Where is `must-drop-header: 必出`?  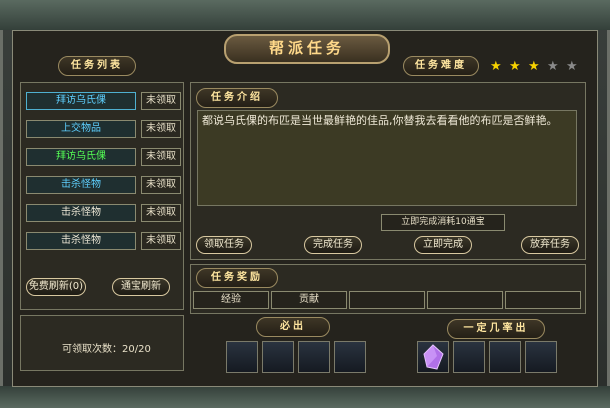 must-drop-header: 必出 is located at coordinates (293, 327).